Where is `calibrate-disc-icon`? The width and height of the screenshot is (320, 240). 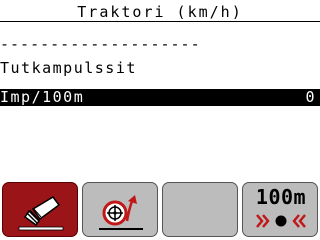
calibrate-disc-icon is located at coordinates (41, 213).